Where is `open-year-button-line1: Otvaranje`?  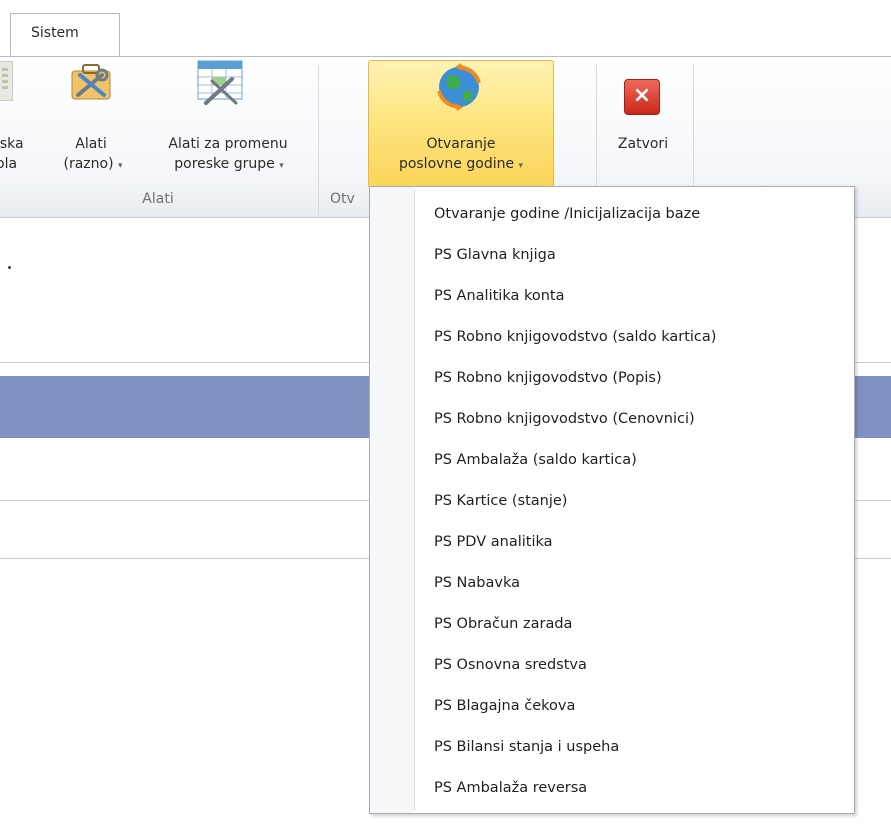
open-year-button-line1: Otvaranje is located at coordinates (461, 144).